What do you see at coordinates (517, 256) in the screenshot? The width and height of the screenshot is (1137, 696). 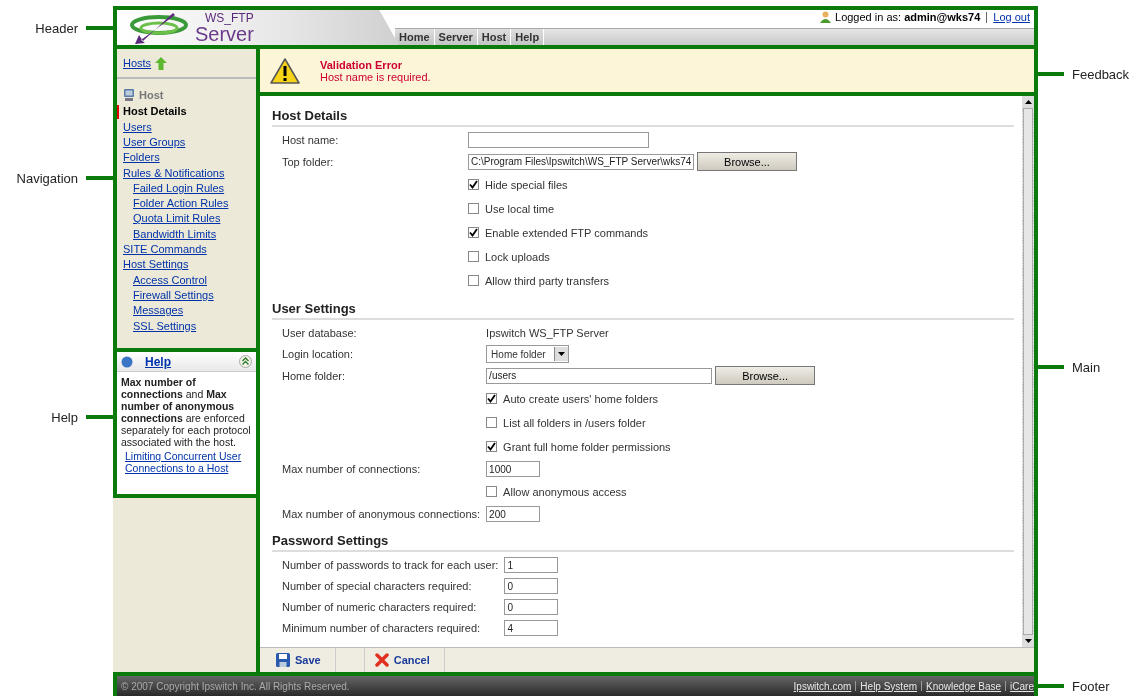 I see `checkbox-label: Lock uploads` at bounding box center [517, 256].